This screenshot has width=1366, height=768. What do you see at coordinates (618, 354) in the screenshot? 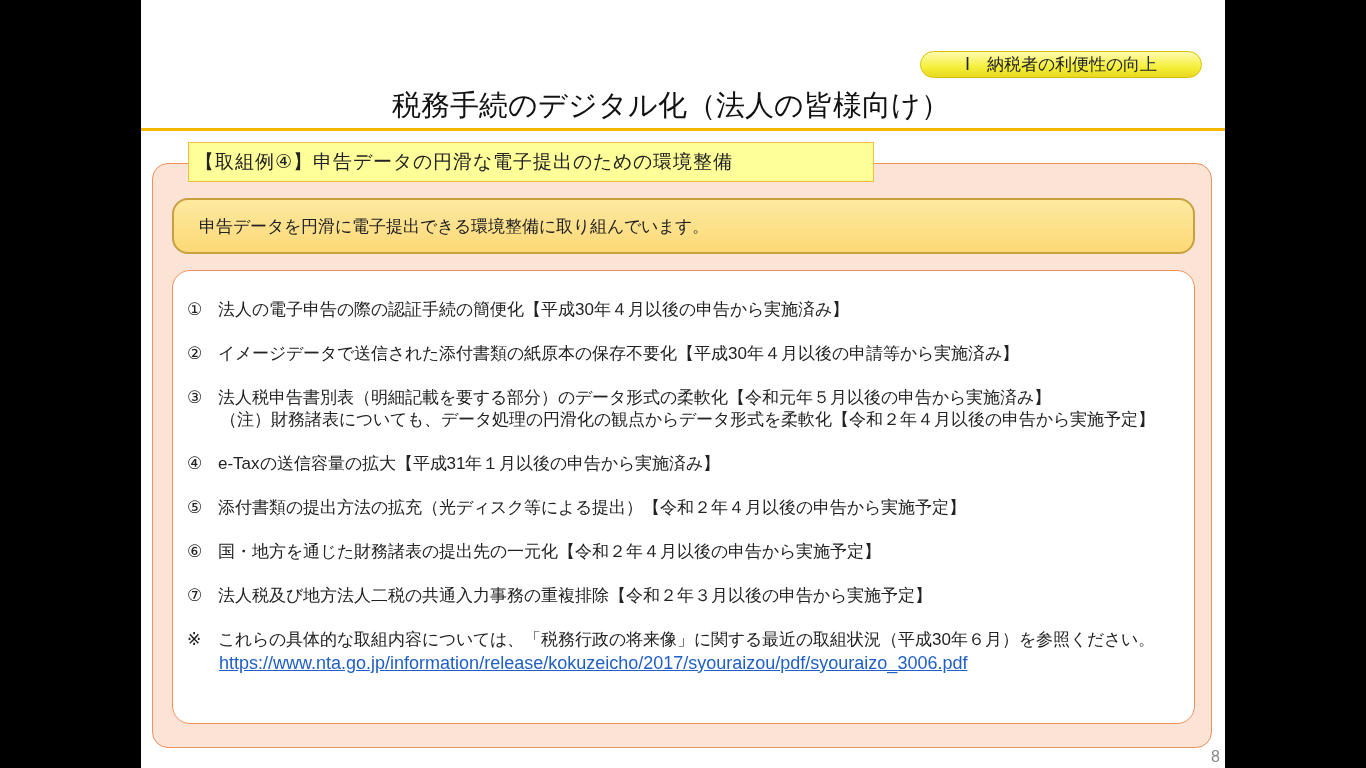
I see `item-text: イメージデータで送信された添付書類の紙原本の保存不要化【平成30年４月以後の申請等から実施済み】` at bounding box center [618, 354].